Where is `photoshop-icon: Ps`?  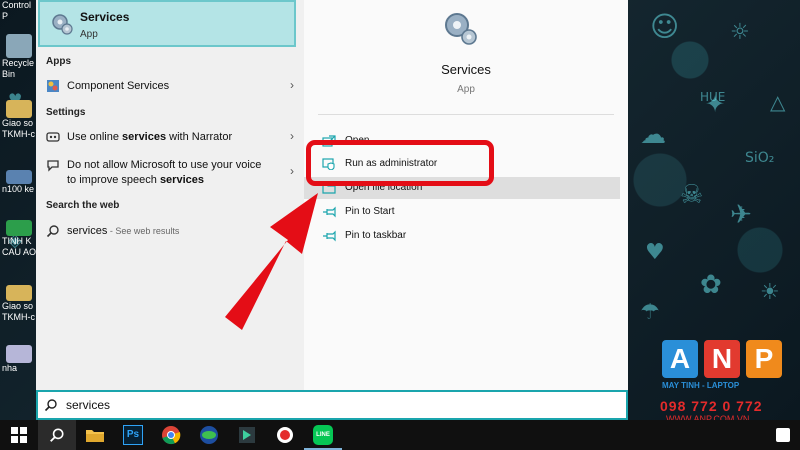
photoshop-icon: Ps is located at coordinates (133, 435).